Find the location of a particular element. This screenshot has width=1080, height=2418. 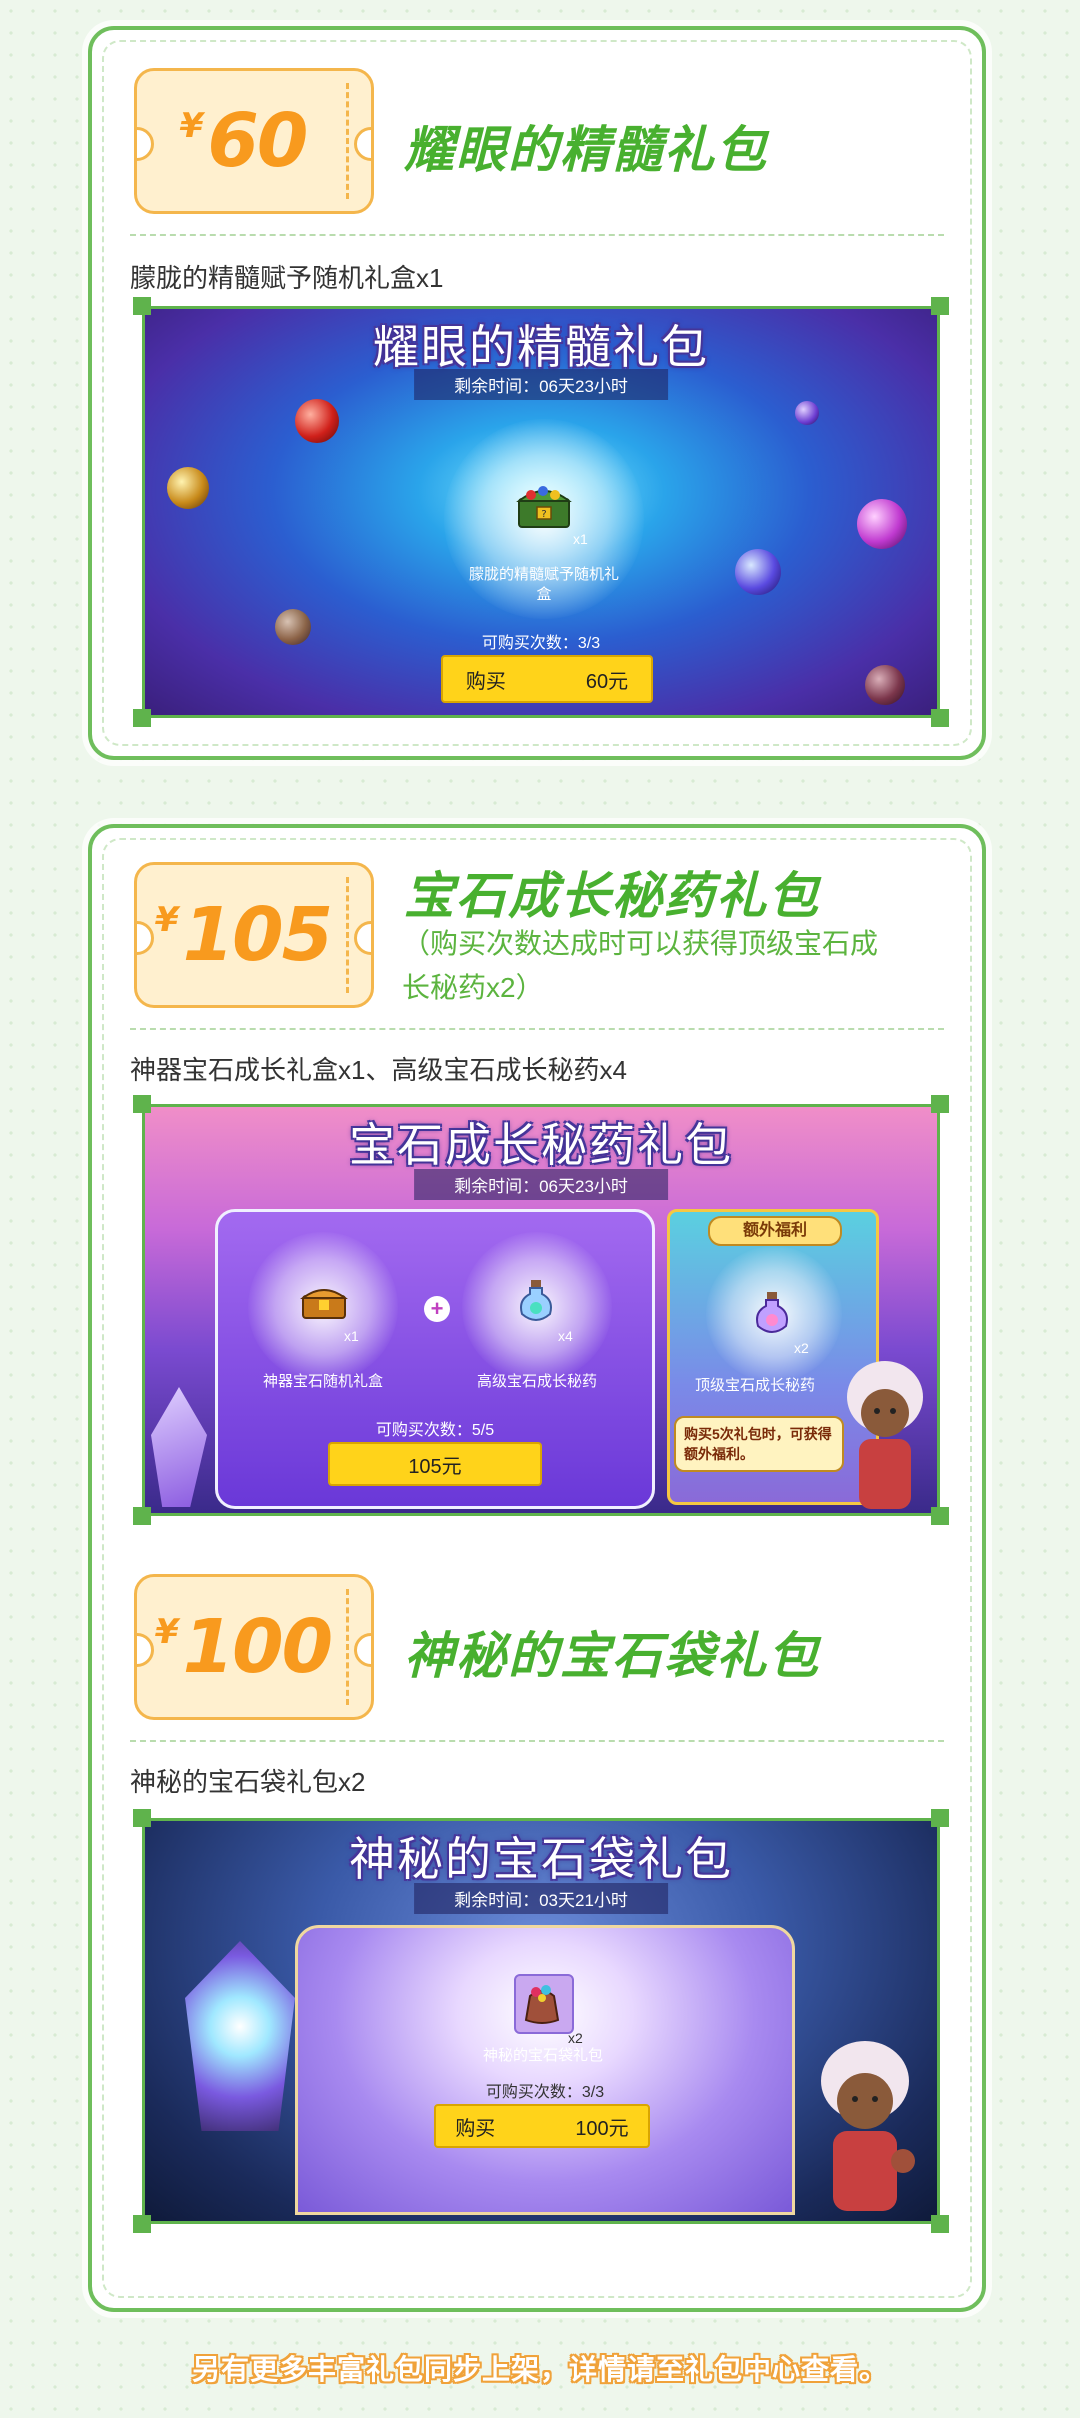

buy-price: 100元 is located at coordinates (602, 2128).